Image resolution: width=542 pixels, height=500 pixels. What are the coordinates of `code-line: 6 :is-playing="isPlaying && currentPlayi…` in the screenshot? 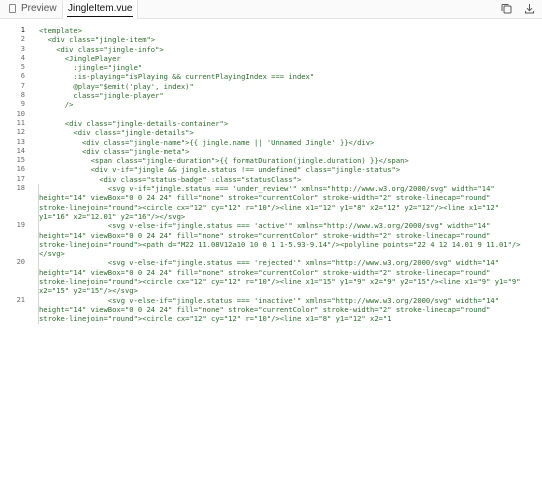 It's located at (271, 76).